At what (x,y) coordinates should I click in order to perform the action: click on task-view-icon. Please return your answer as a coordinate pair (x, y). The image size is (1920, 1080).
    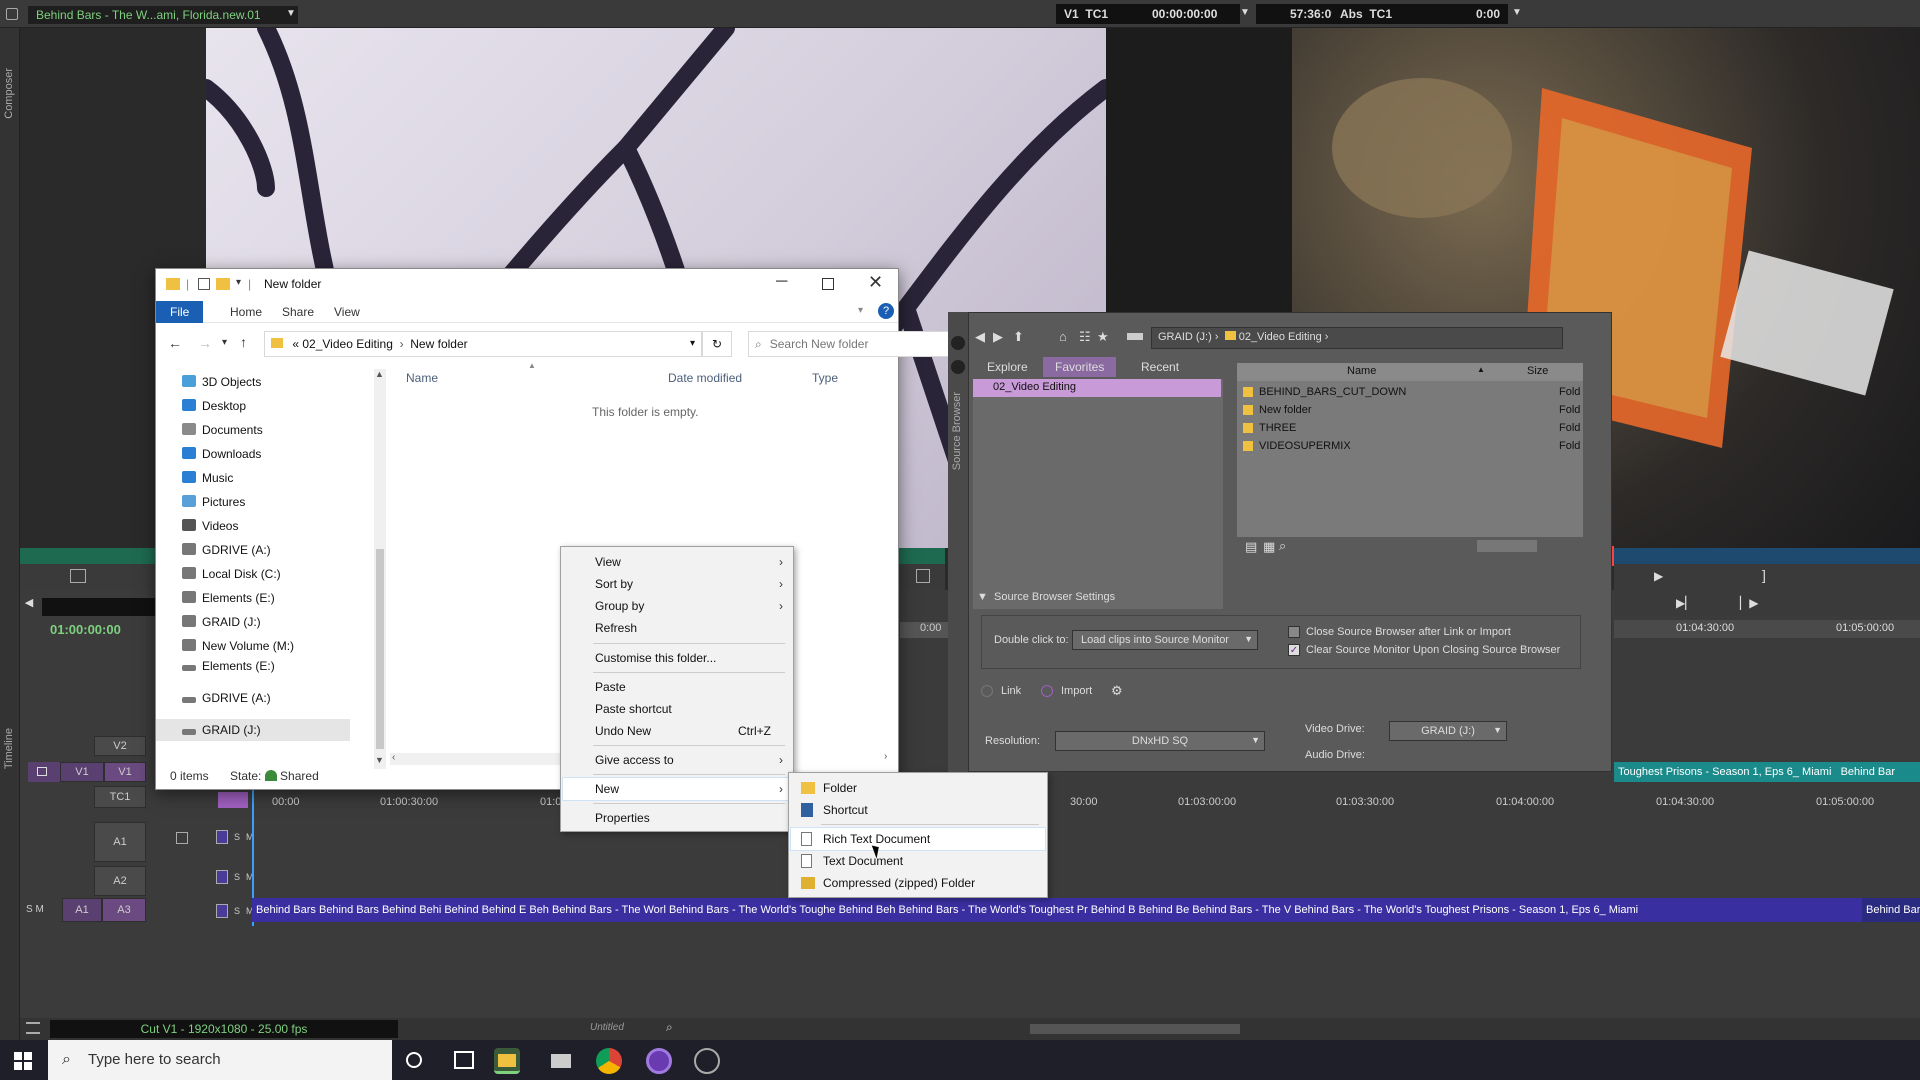
    Looking at the image, I should click on (464, 1060).